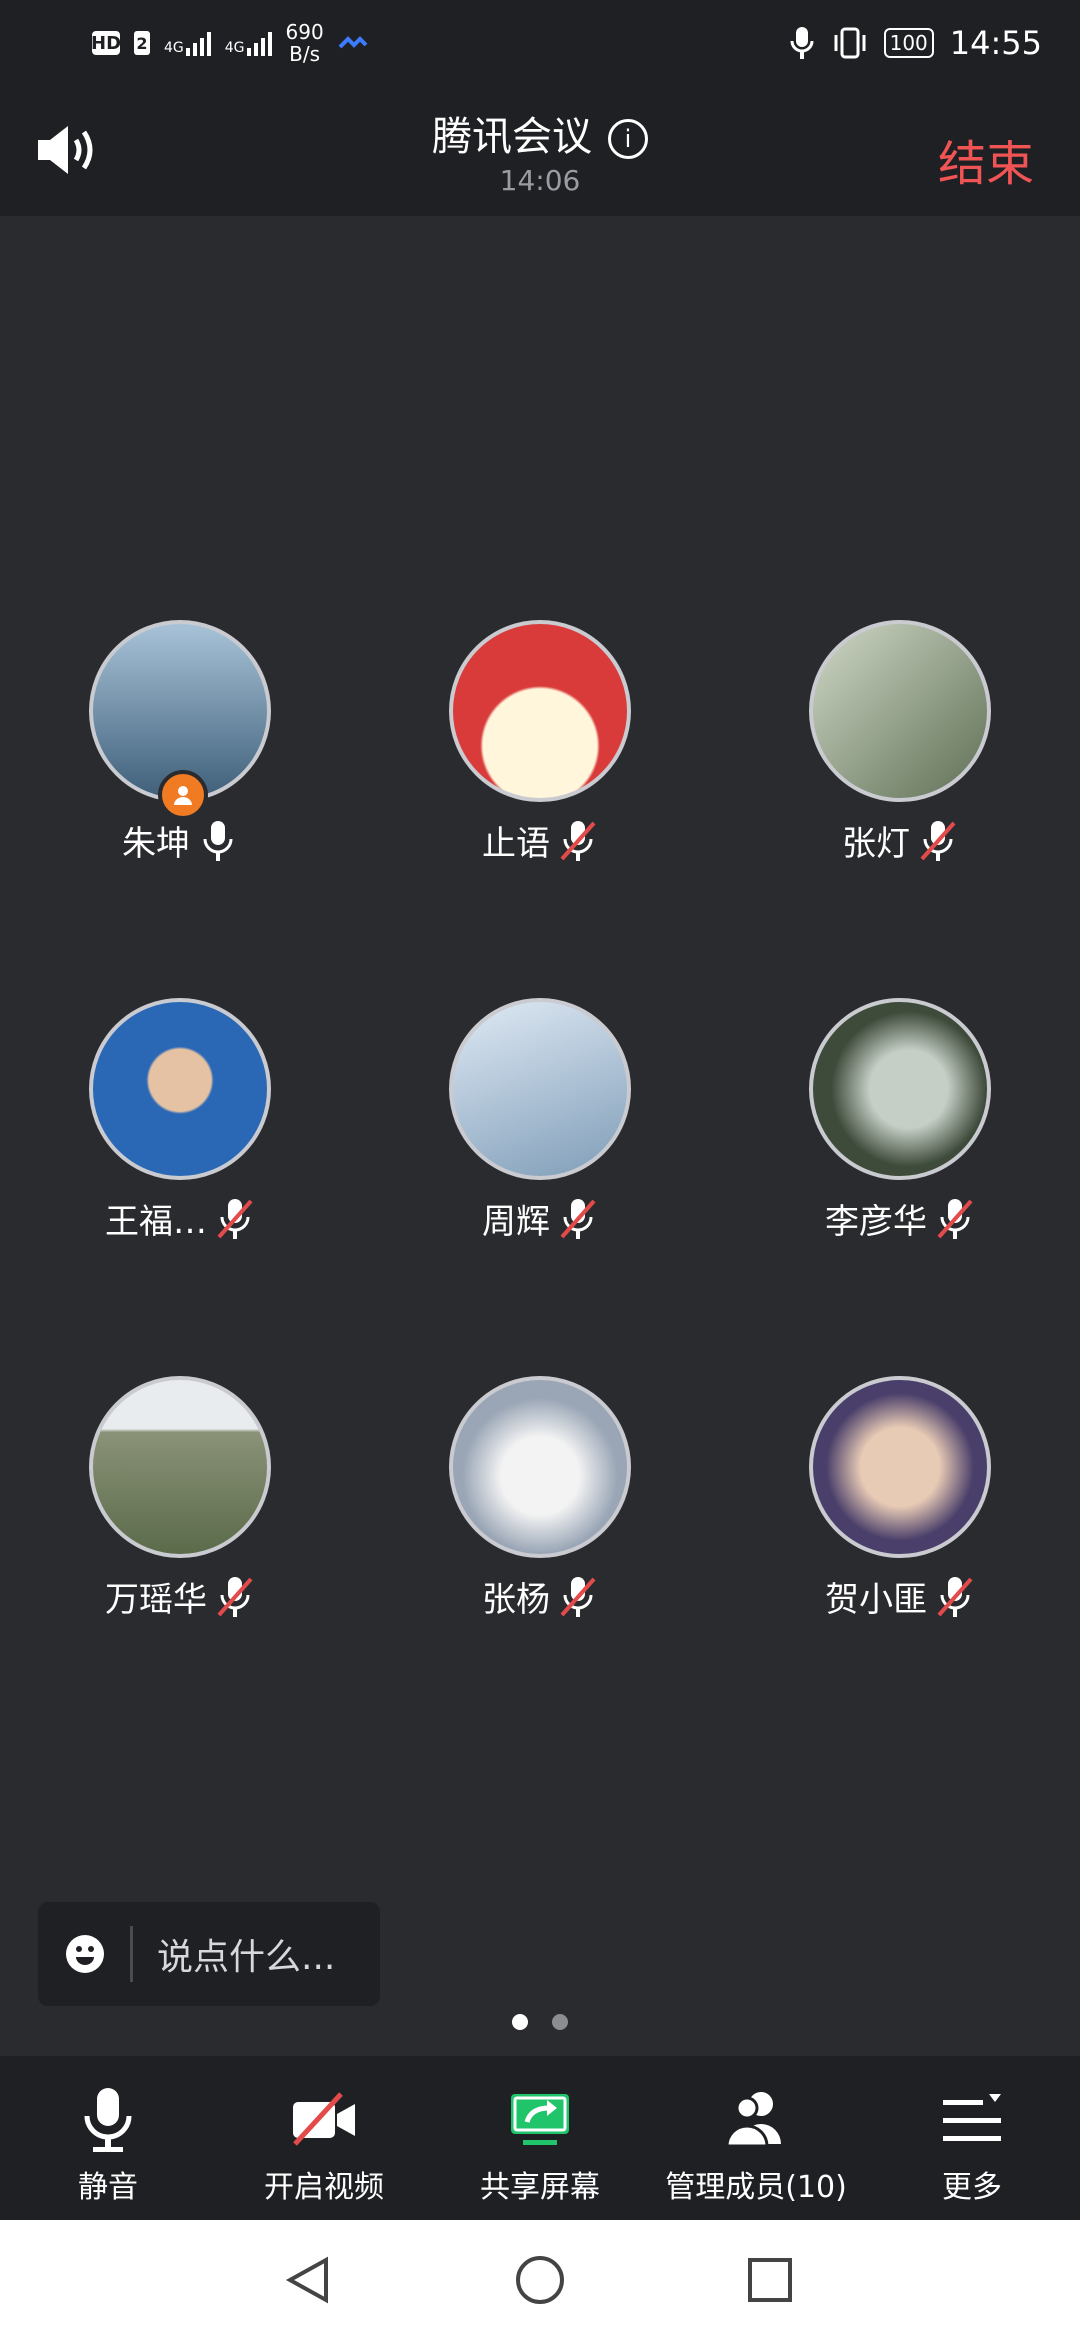 The image size is (1080, 2340). What do you see at coordinates (512, 137) in the screenshot?
I see `meeting-title-text: 腾讯会议` at bounding box center [512, 137].